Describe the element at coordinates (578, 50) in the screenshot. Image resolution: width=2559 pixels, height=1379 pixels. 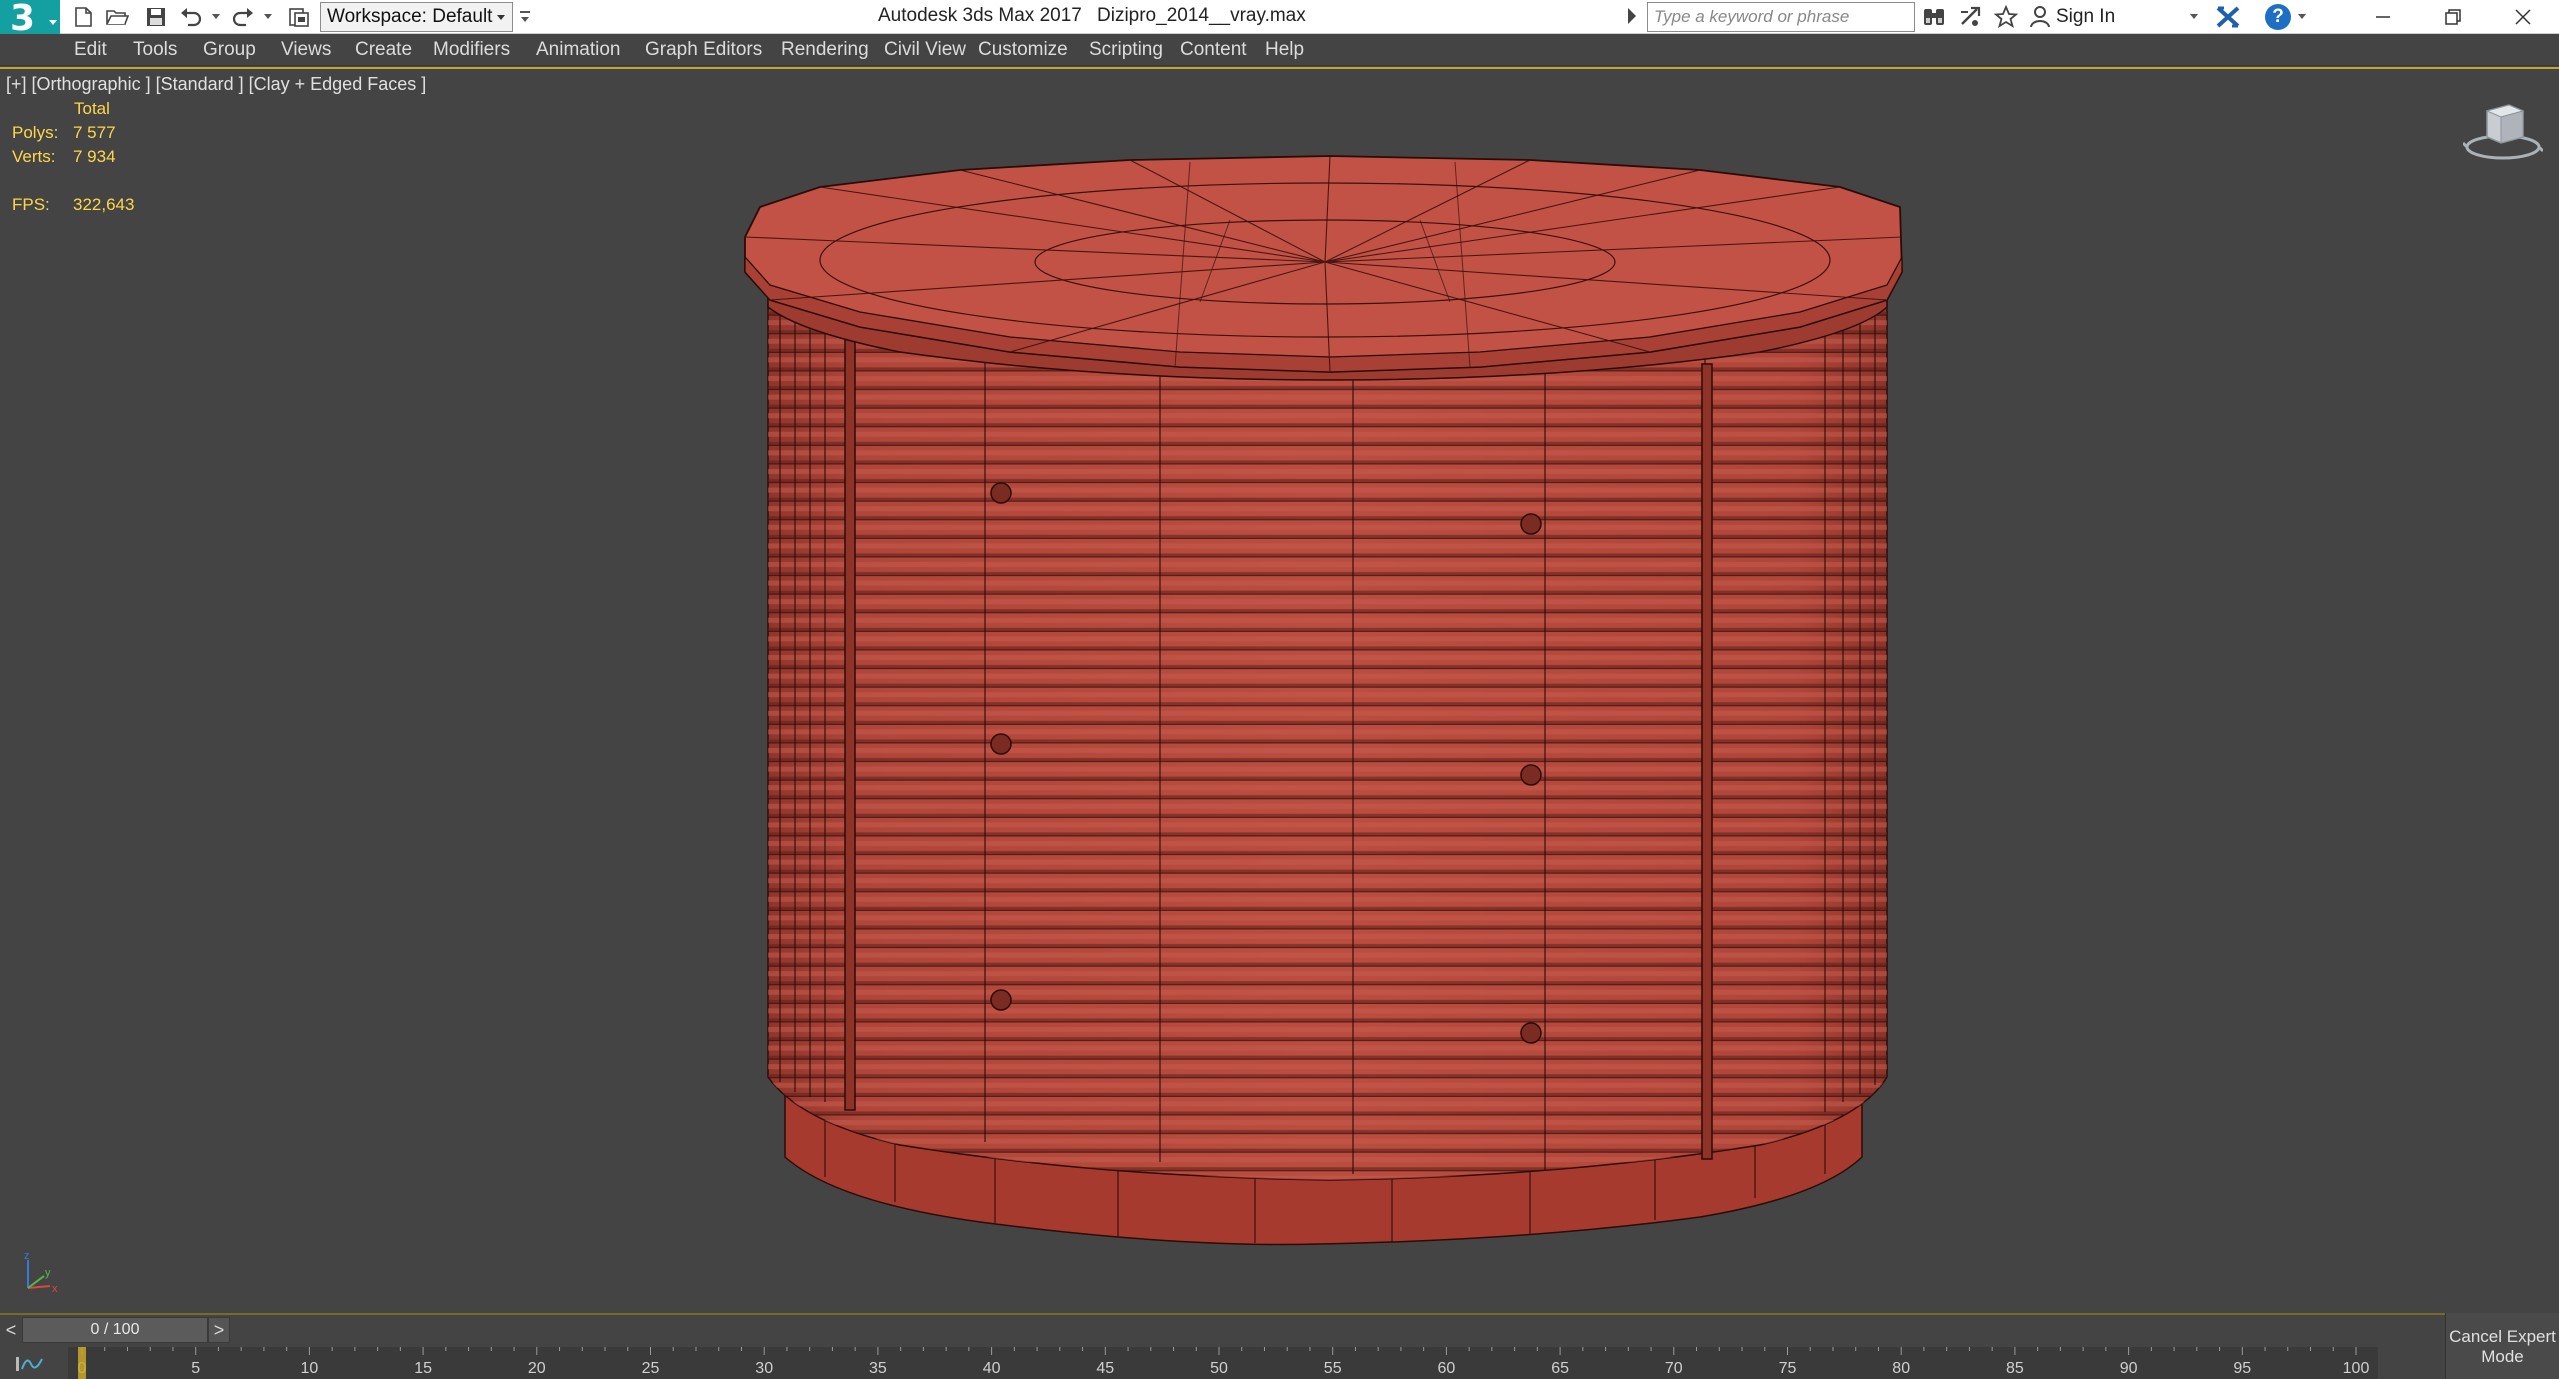
I see `menu-animation: Animation` at that location.